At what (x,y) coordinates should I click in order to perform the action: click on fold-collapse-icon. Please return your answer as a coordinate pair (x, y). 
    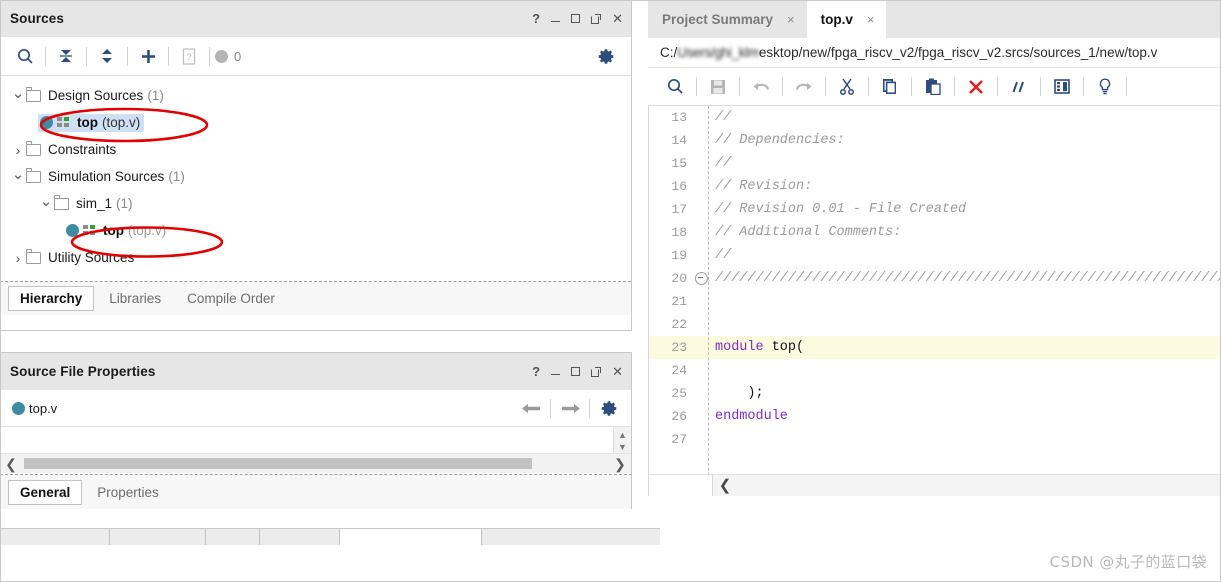
    Looking at the image, I should click on (701, 278).